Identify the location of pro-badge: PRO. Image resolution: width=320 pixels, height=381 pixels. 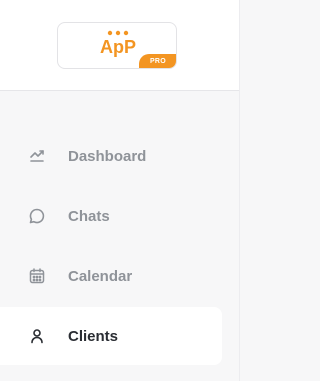
(157, 61).